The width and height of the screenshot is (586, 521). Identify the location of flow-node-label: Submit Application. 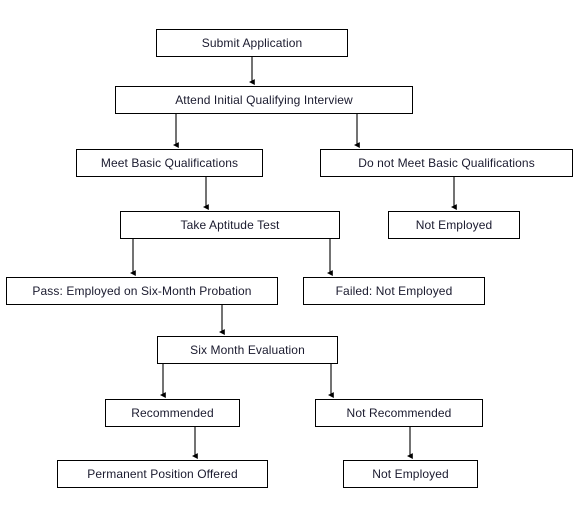
(252, 43).